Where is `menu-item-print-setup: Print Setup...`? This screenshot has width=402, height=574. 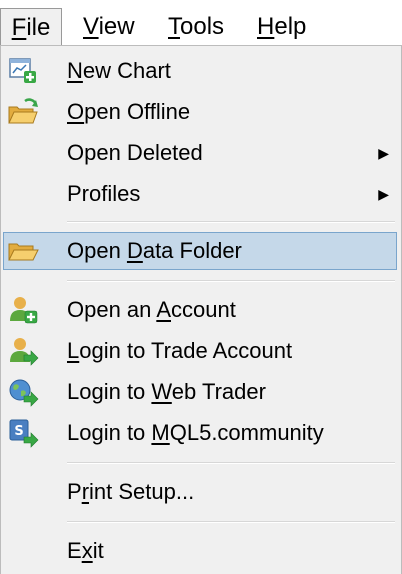
menu-item-print-setup: Print Setup... is located at coordinates (201, 492).